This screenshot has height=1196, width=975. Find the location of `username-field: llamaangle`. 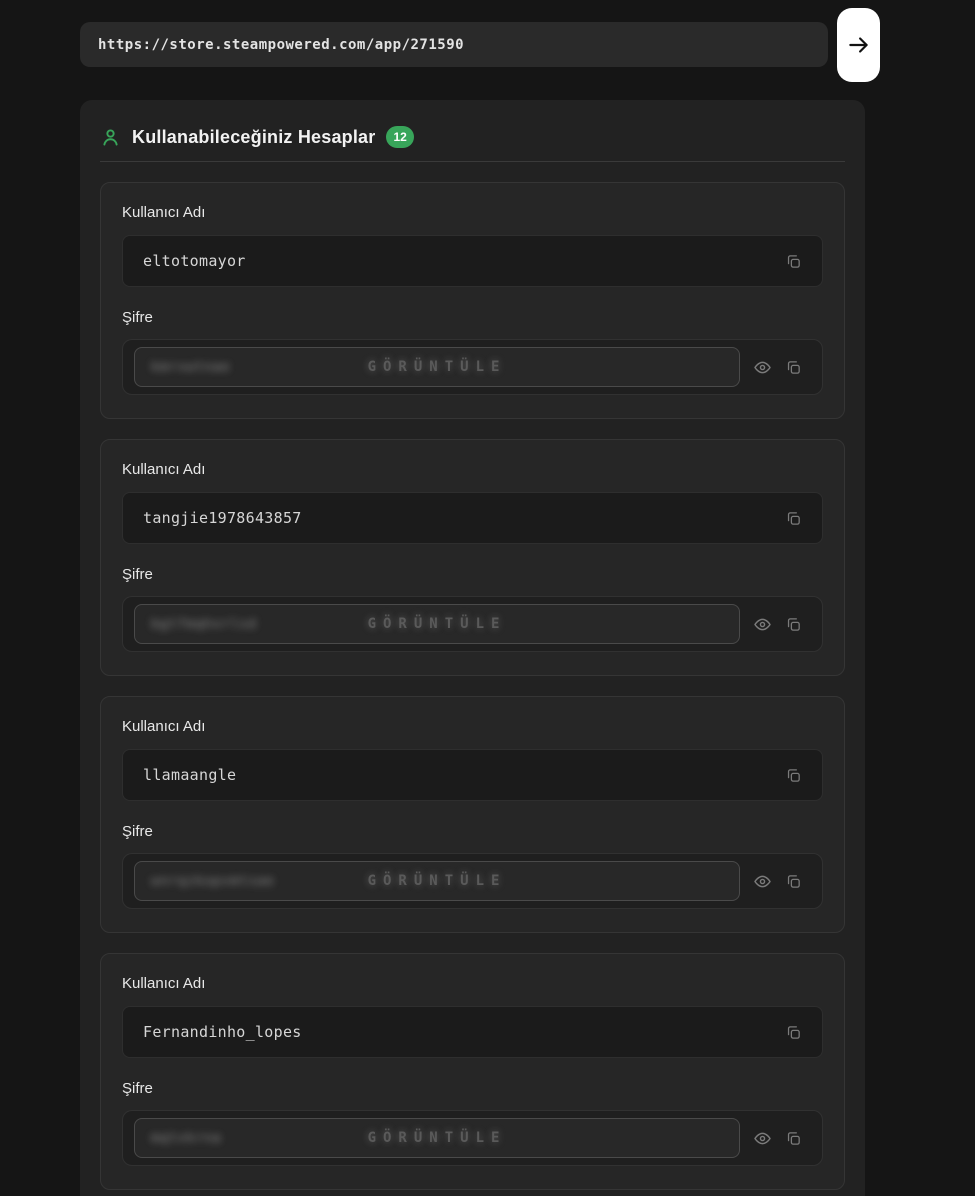

username-field: llamaangle is located at coordinates (472, 775).